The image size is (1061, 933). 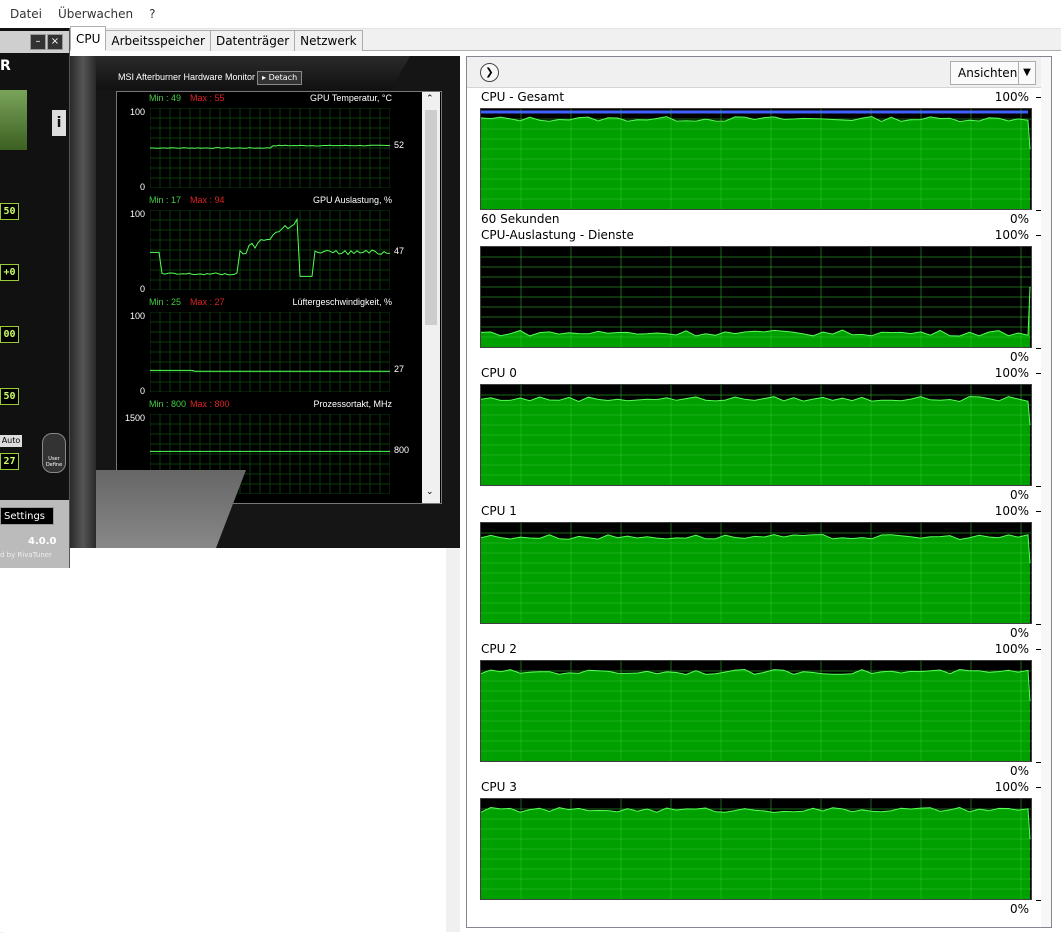 I want to click on hw-graph-1: Min : 17 Max : 94 GPU Auslastung, % 100 0 47, so click(x=269, y=245).